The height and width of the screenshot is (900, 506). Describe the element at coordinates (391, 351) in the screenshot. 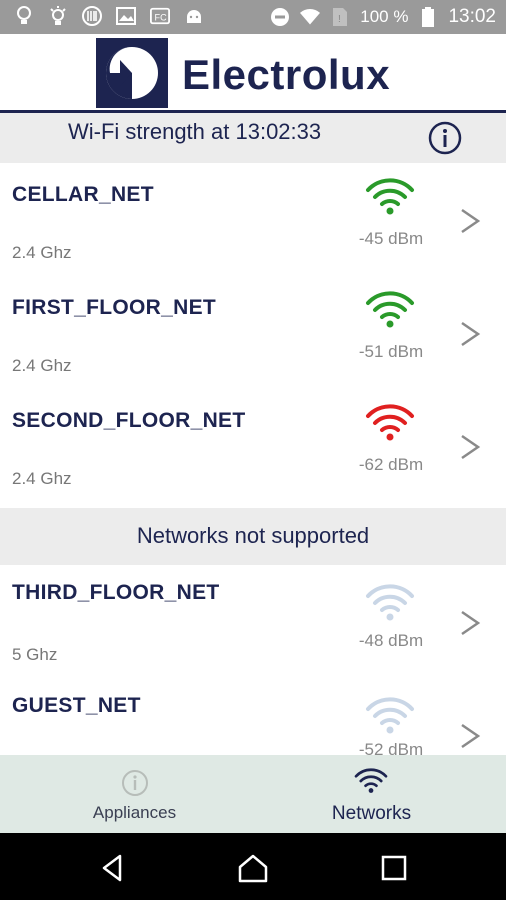

I see `signal-strength: -51 dBm` at that location.